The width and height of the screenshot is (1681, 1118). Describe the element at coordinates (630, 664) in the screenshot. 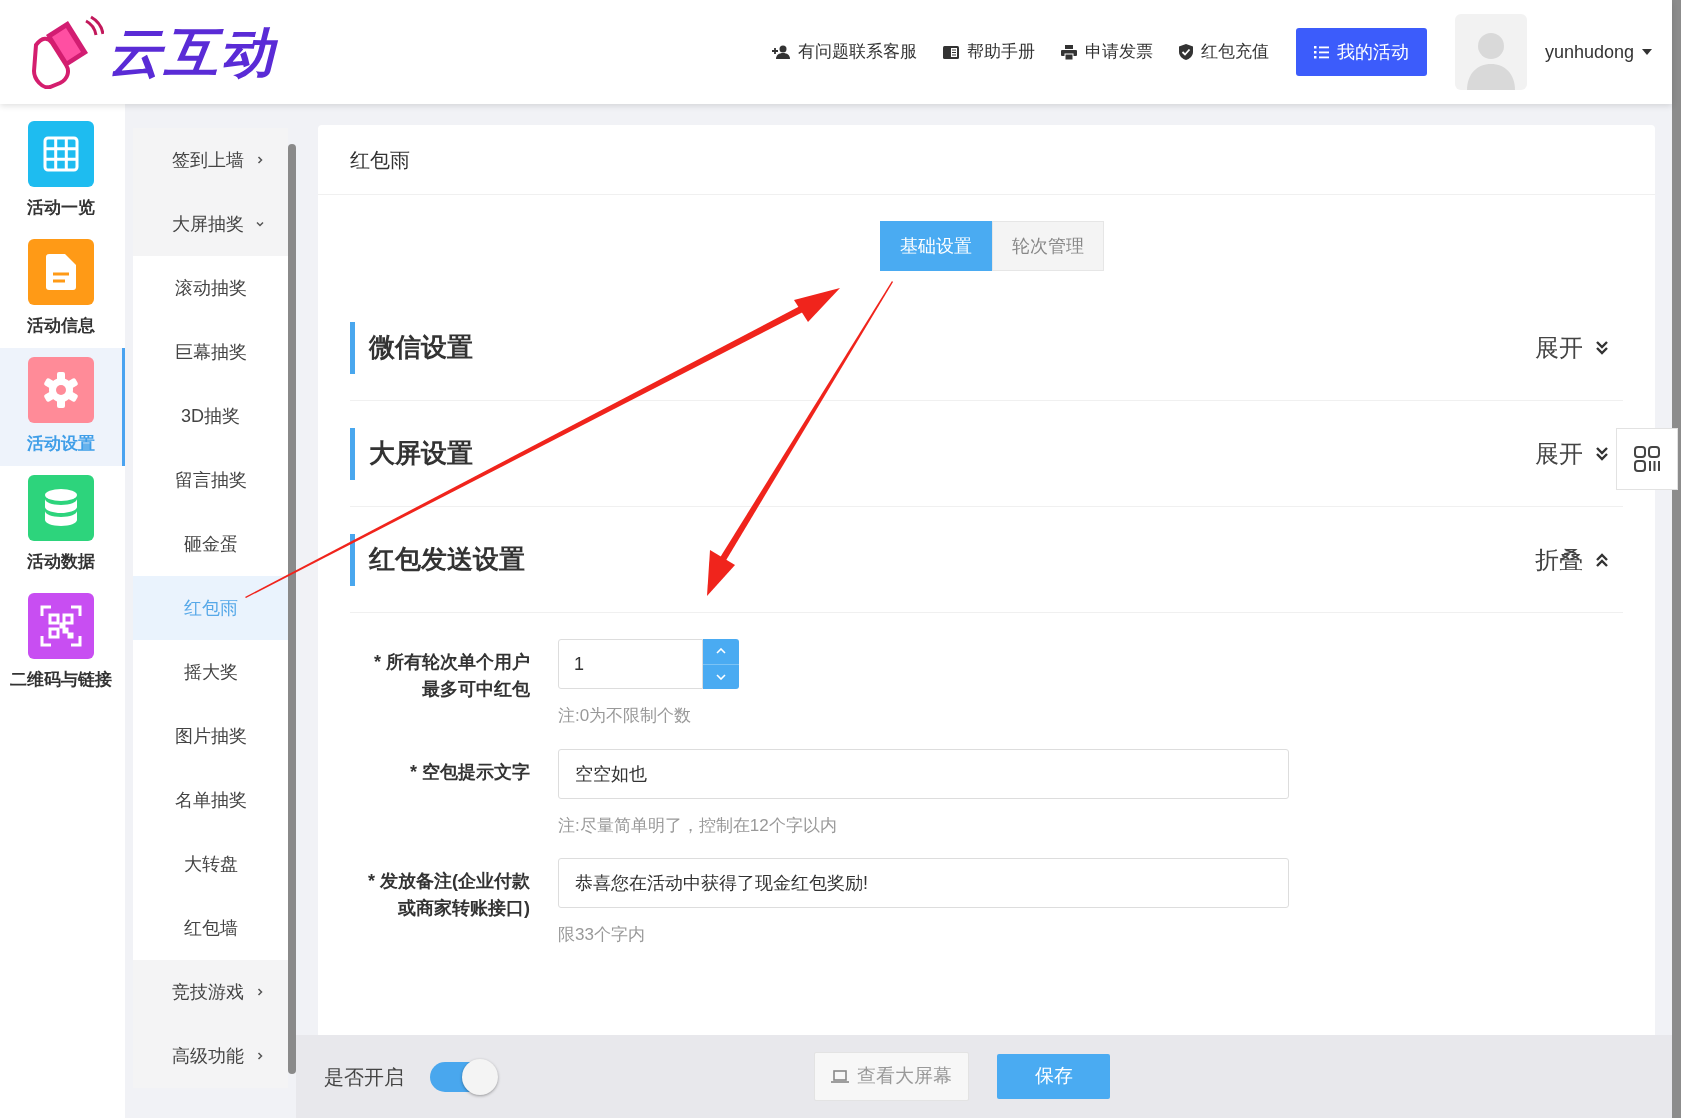

I see `number-field: 1` at that location.